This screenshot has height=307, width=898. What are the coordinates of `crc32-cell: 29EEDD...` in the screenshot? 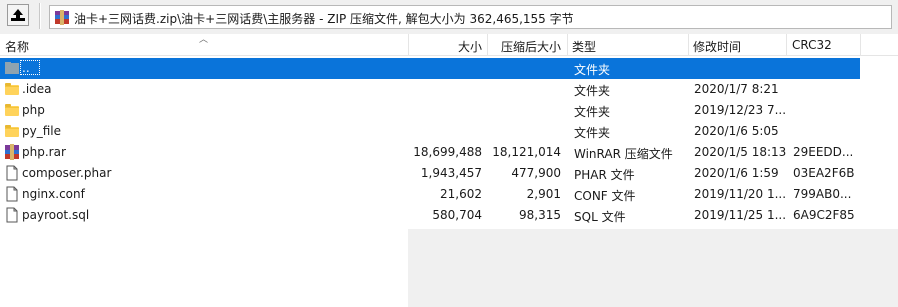 It's located at (823, 152).